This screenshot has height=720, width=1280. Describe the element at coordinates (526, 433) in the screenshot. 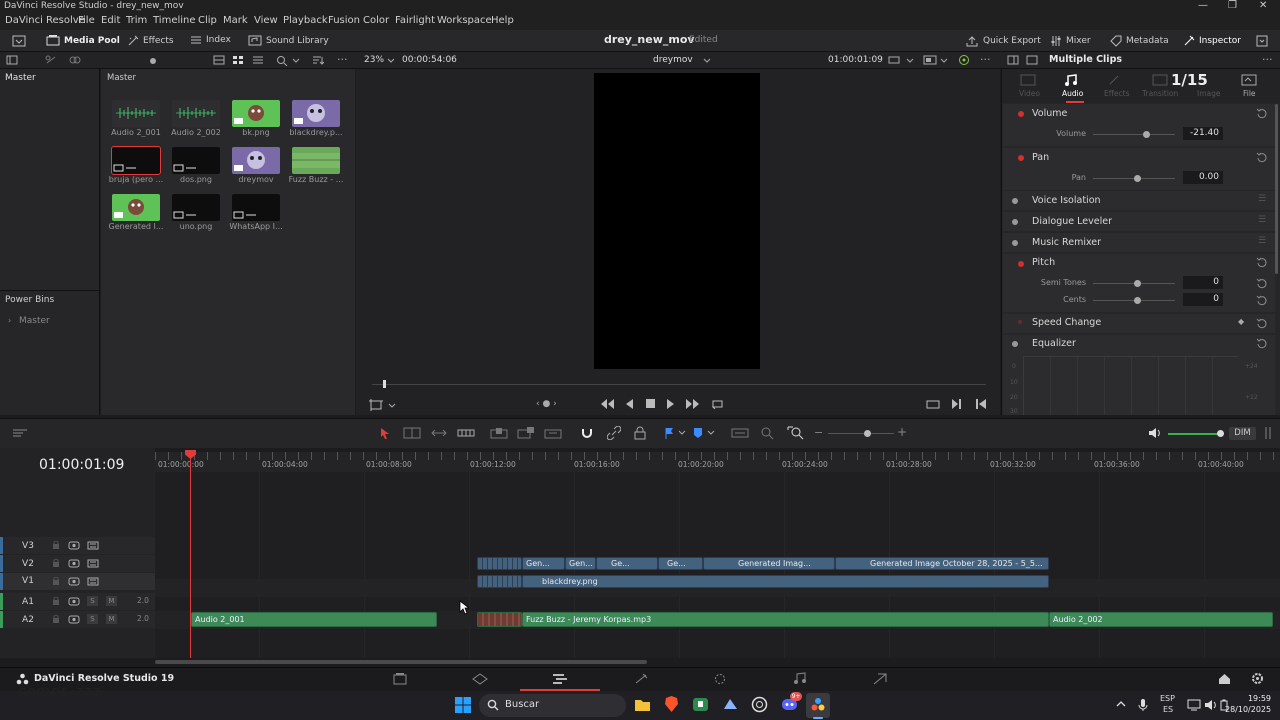

I see `overwrite-clip-icon` at that location.